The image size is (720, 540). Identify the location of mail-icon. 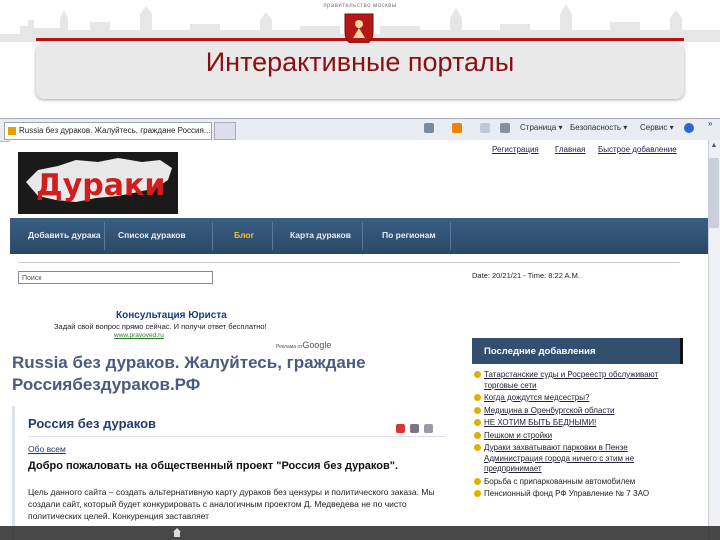
(485, 128).